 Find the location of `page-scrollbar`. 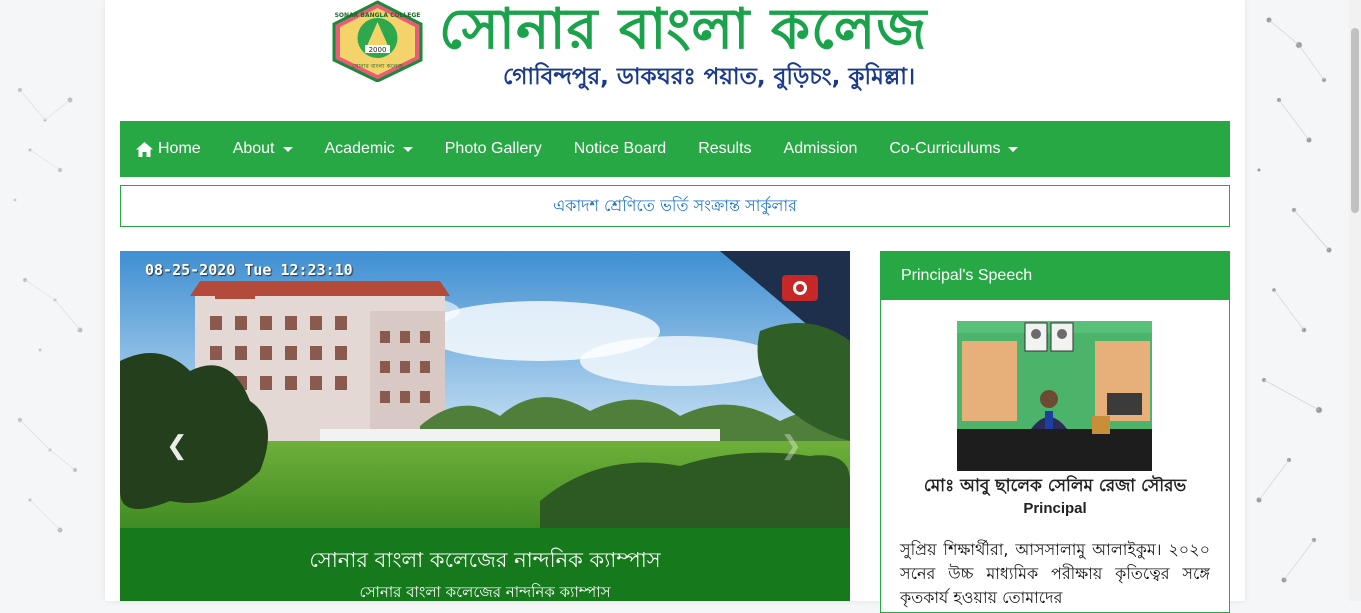

page-scrollbar is located at coordinates (1355, 300).